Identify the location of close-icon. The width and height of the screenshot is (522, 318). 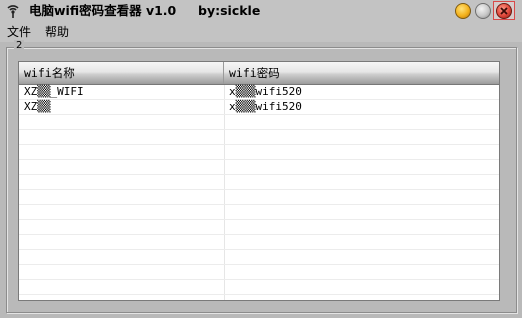
(504, 11).